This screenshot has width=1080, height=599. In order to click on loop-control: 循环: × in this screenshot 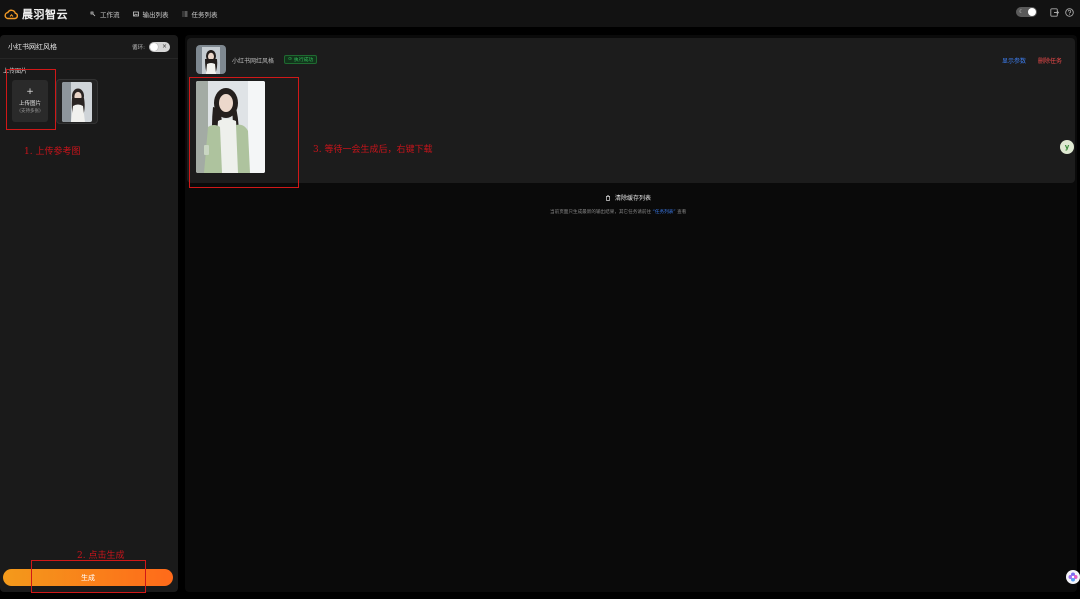, I will do `click(151, 46)`.